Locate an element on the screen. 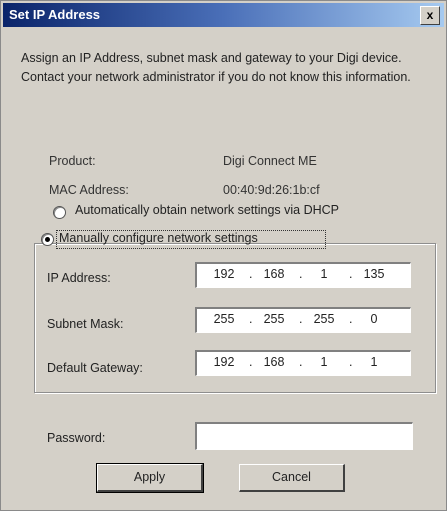  close-icon: x is located at coordinates (430, 15).